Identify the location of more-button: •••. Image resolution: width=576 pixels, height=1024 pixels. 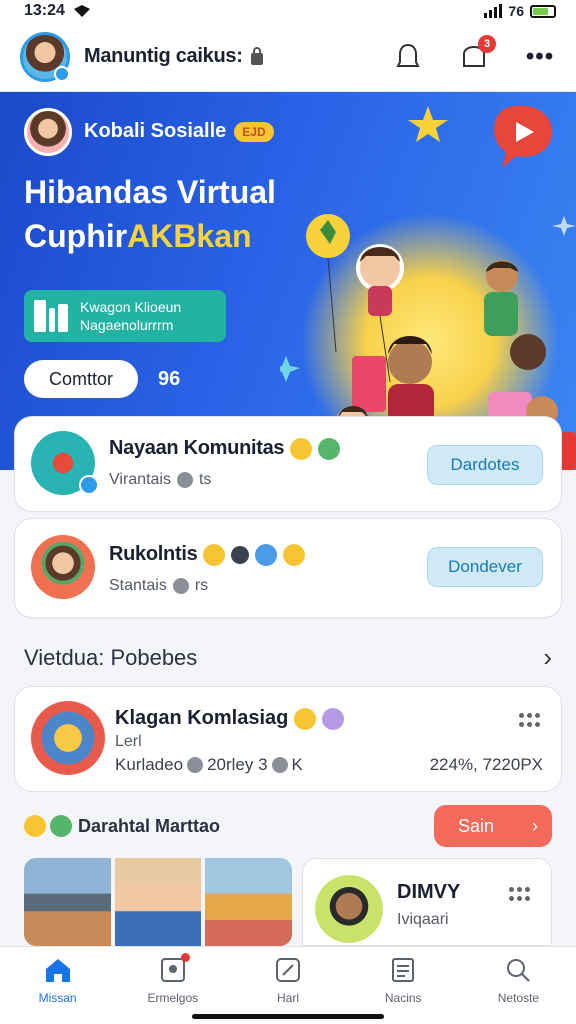
(540, 57).